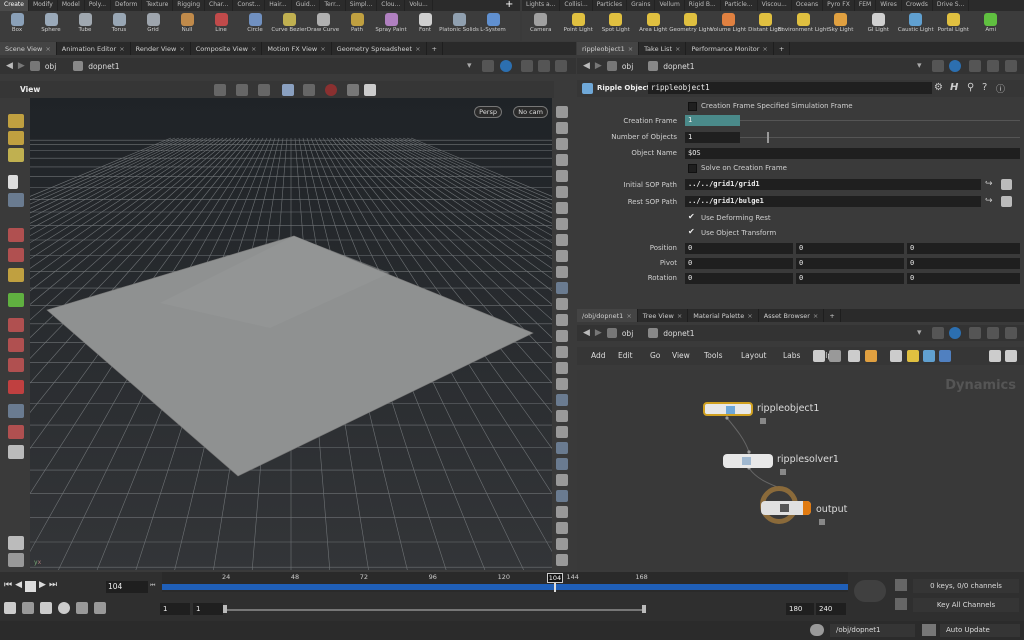  Describe the element at coordinates (16, 200) in the screenshot. I see `lock-icon` at that location.